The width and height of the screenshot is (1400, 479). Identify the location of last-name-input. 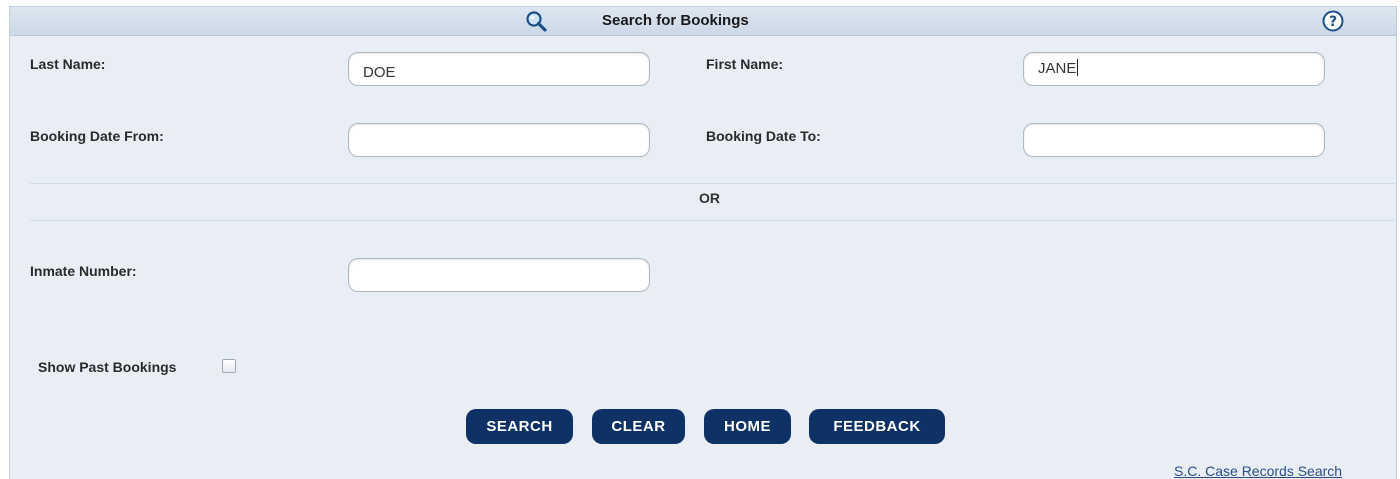
(499, 69).